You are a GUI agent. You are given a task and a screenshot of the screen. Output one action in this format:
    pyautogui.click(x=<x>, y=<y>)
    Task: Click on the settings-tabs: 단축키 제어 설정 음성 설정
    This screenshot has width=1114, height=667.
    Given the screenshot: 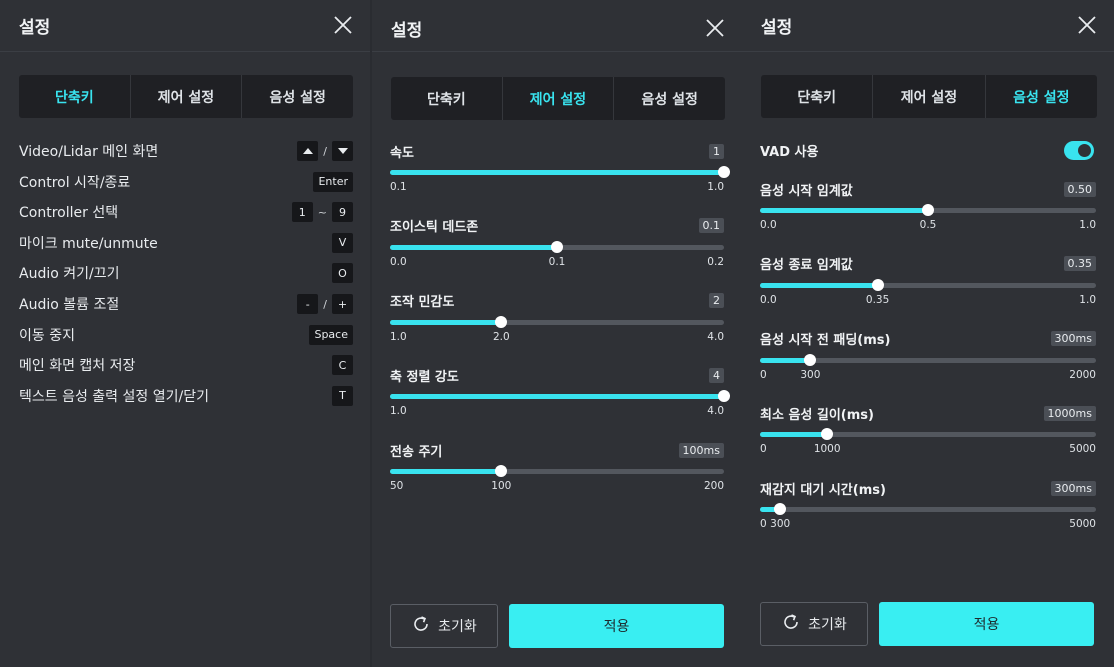 What is the action you would take?
    pyautogui.click(x=558, y=98)
    